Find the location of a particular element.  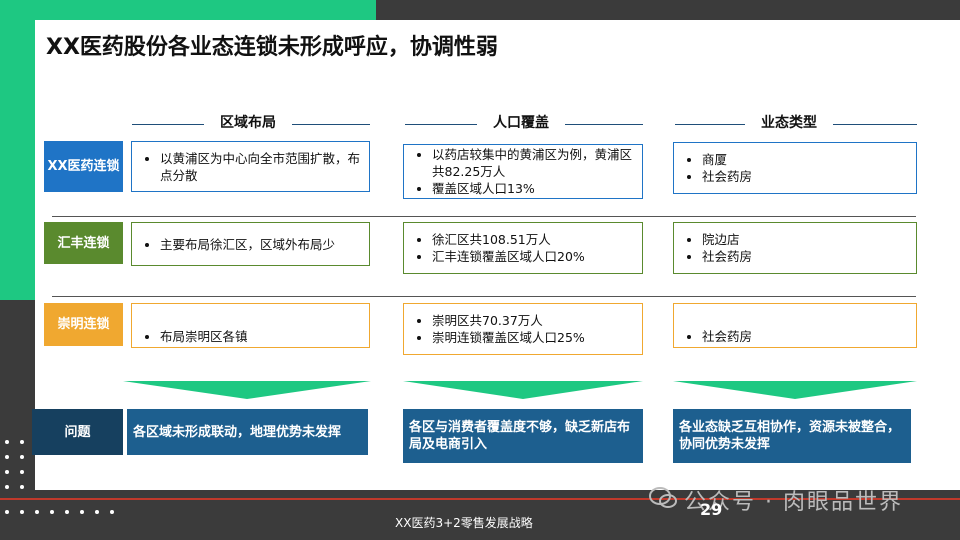

cell-format-2: 院边店社会药房 is located at coordinates (795, 248).